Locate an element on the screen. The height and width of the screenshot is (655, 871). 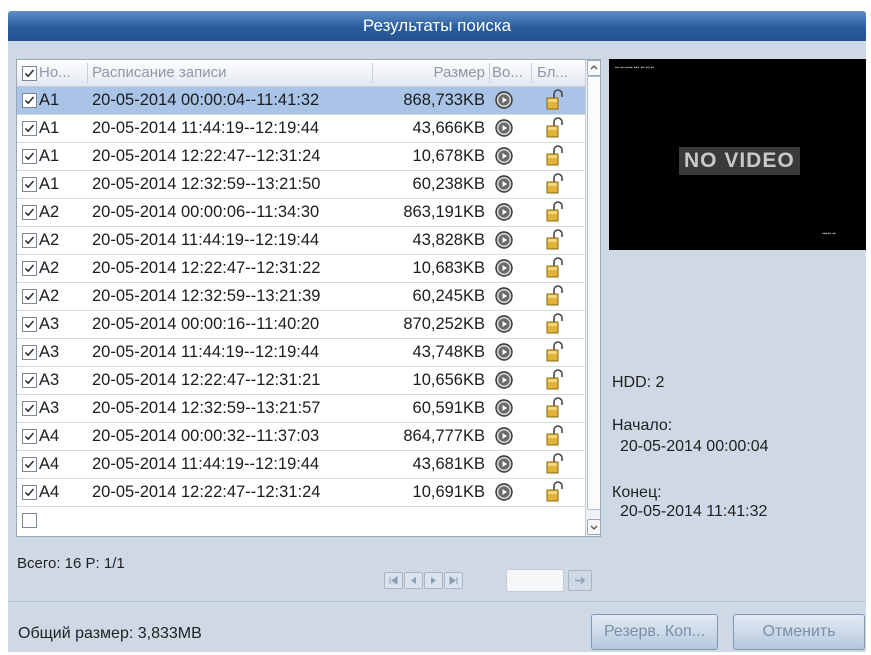
column-header-size: Размер is located at coordinates (431, 72).